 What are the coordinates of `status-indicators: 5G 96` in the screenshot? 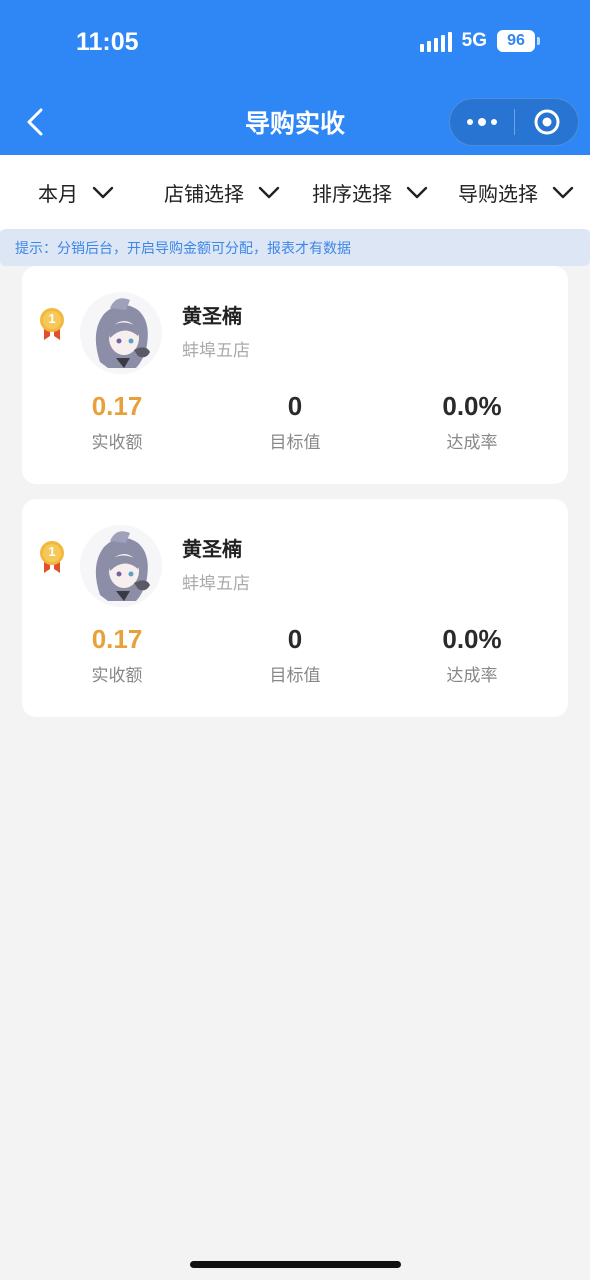 It's located at (479, 41).